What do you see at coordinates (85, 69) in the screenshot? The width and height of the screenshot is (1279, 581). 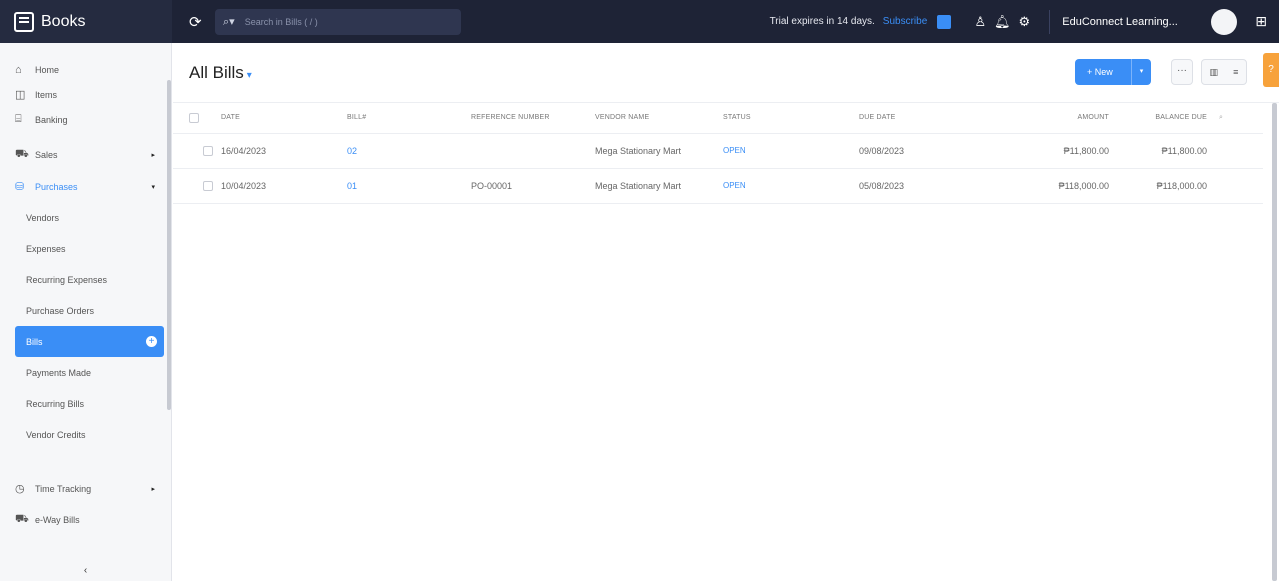 I see `sidebar-item-home: ⌂ Home` at bounding box center [85, 69].